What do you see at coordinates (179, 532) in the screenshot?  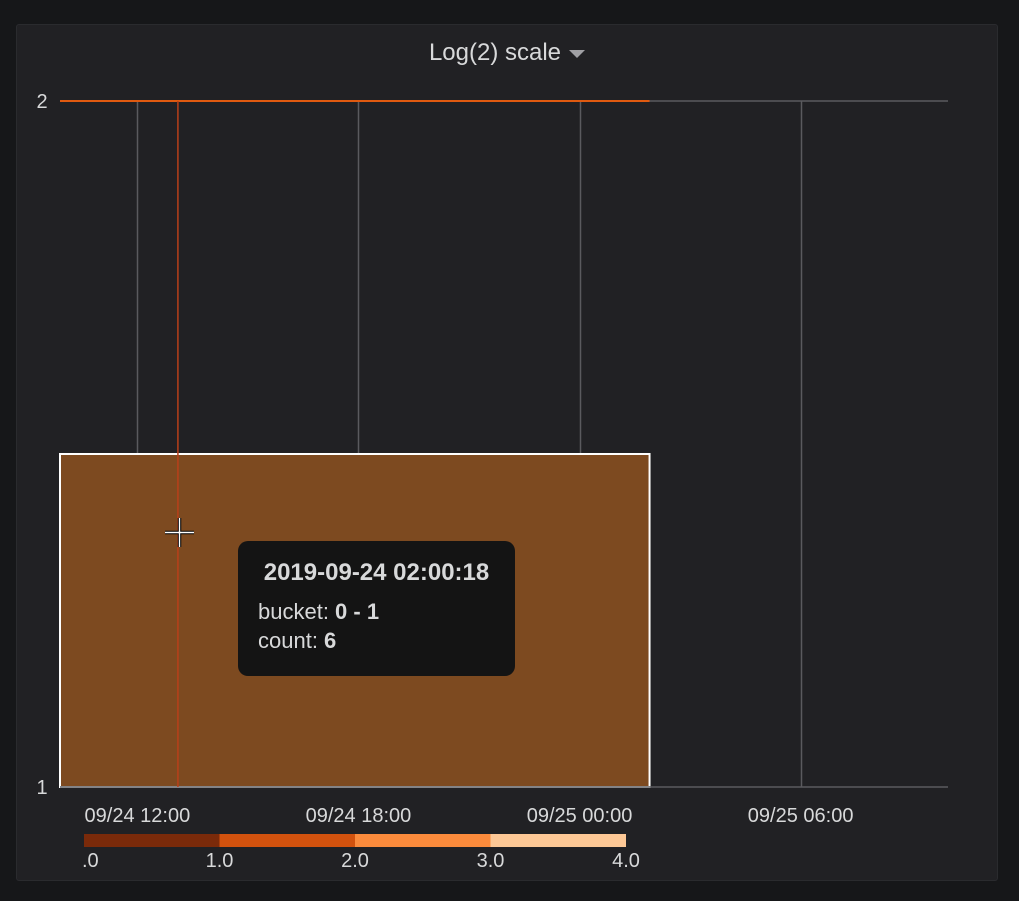 I see `crosshair-cursor-icon` at bounding box center [179, 532].